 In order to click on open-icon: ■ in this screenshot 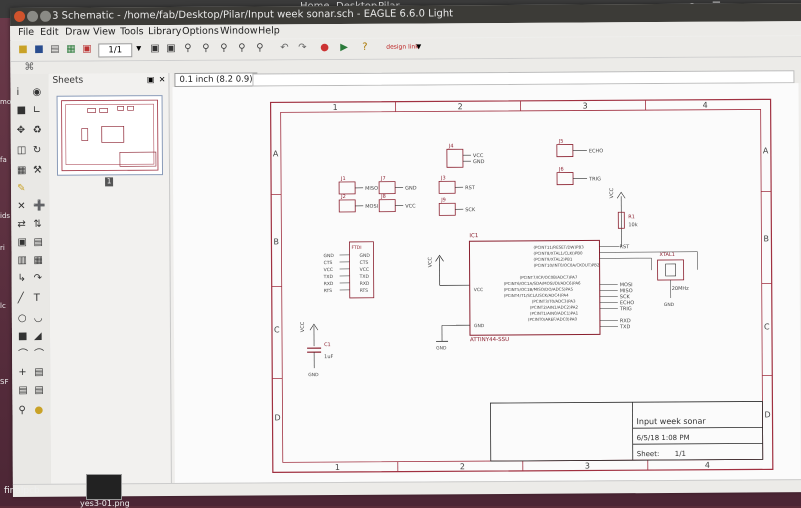, I will do `click(23, 50)`.